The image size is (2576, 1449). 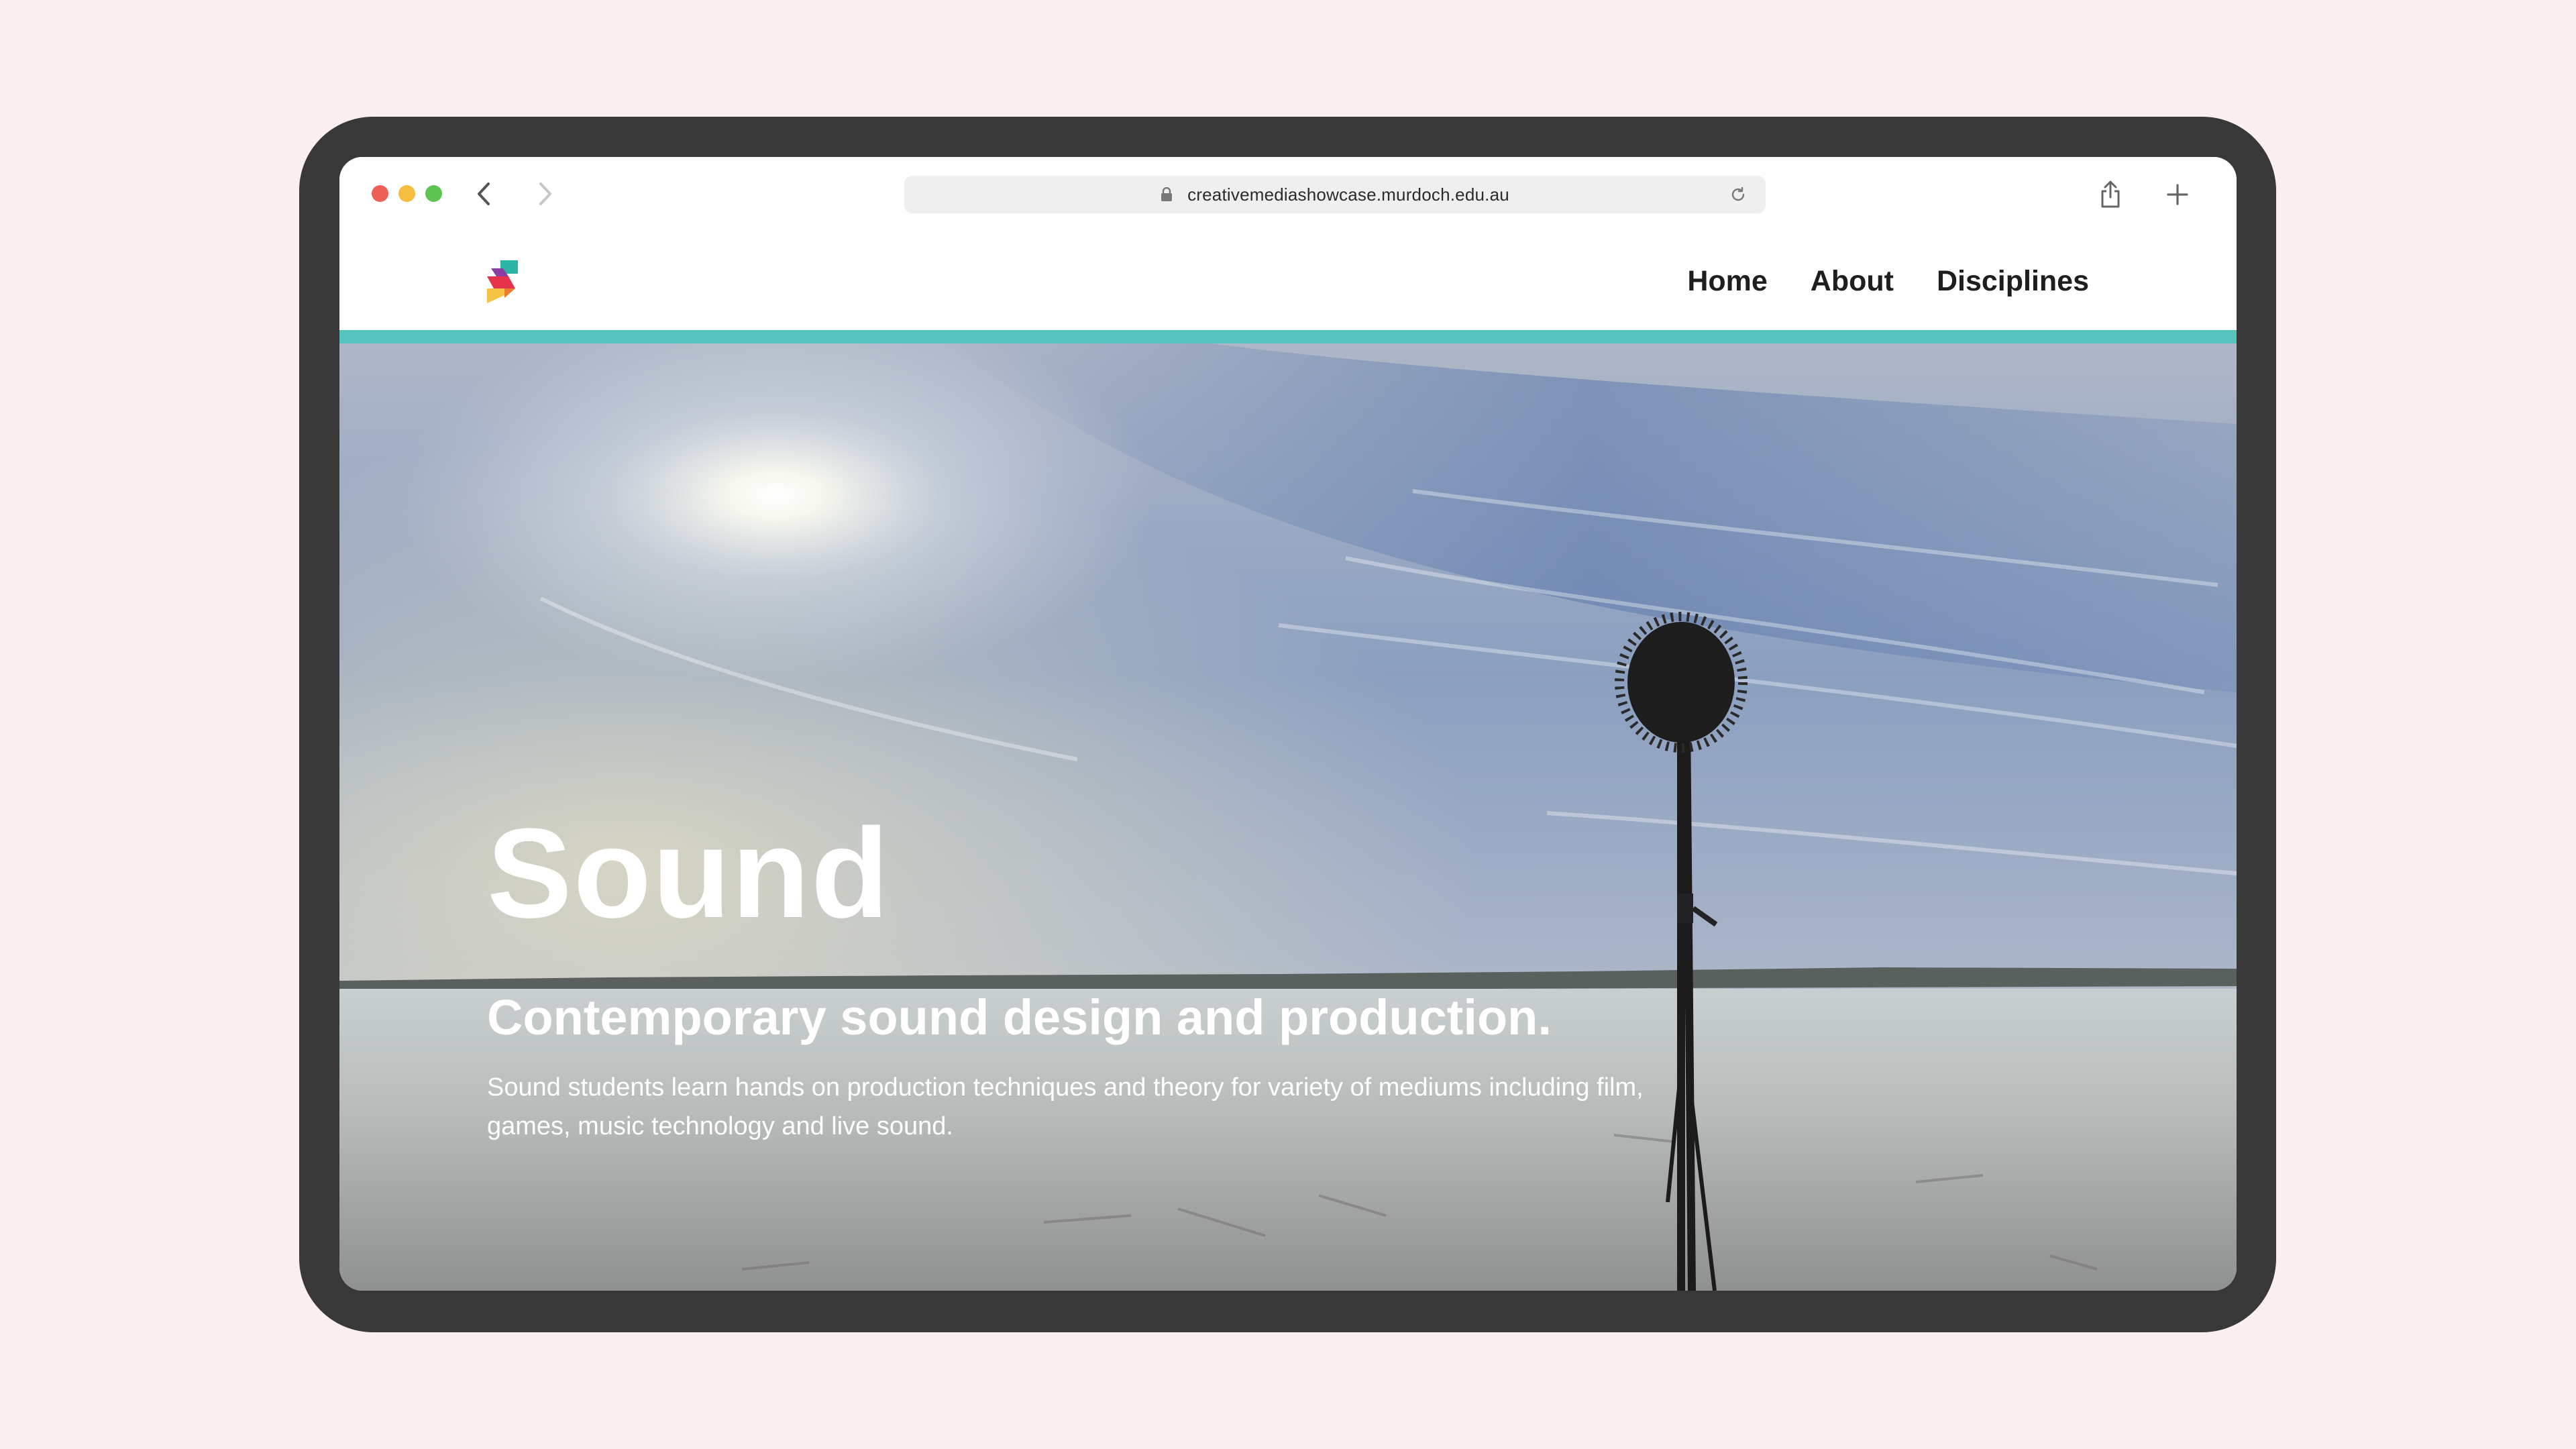 I want to click on nav-about-link: About, so click(x=1852, y=281).